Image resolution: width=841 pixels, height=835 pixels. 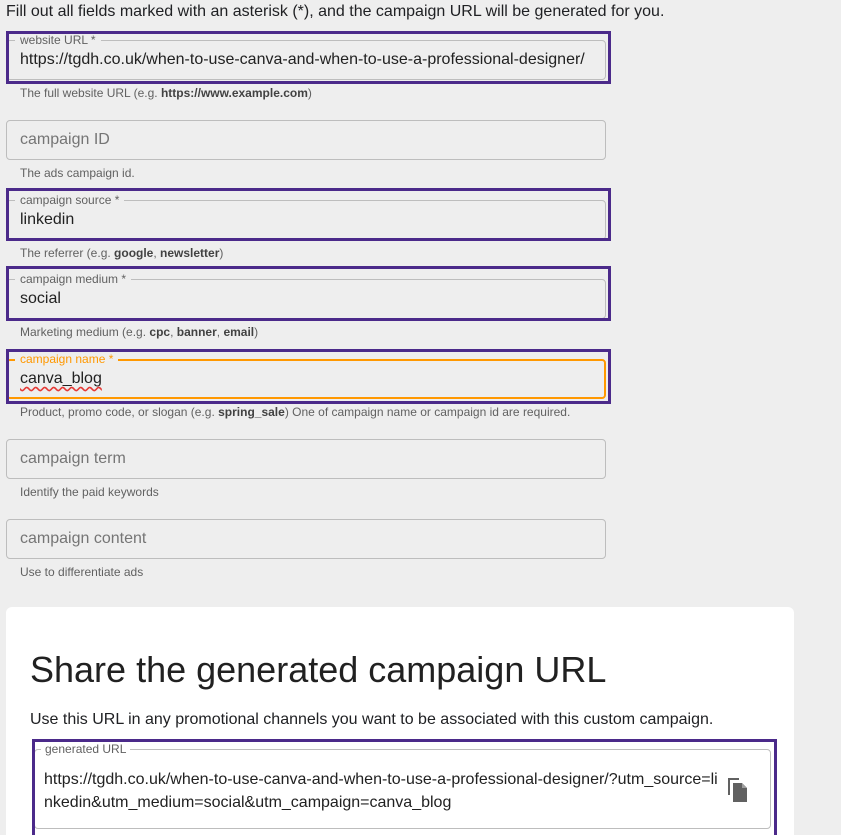 I want to click on campaign-content-placeholder: campaign content, so click(x=83, y=538).